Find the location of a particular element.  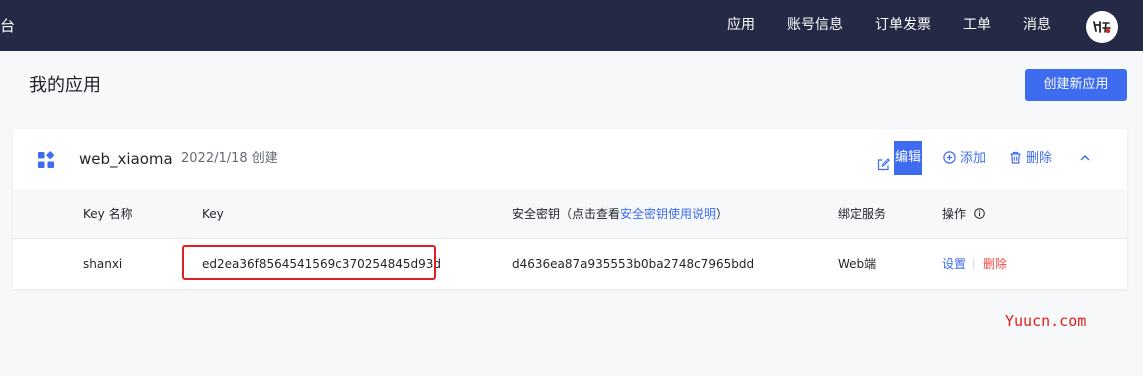

page-title: 我的应用 is located at coordinates (65, 85).